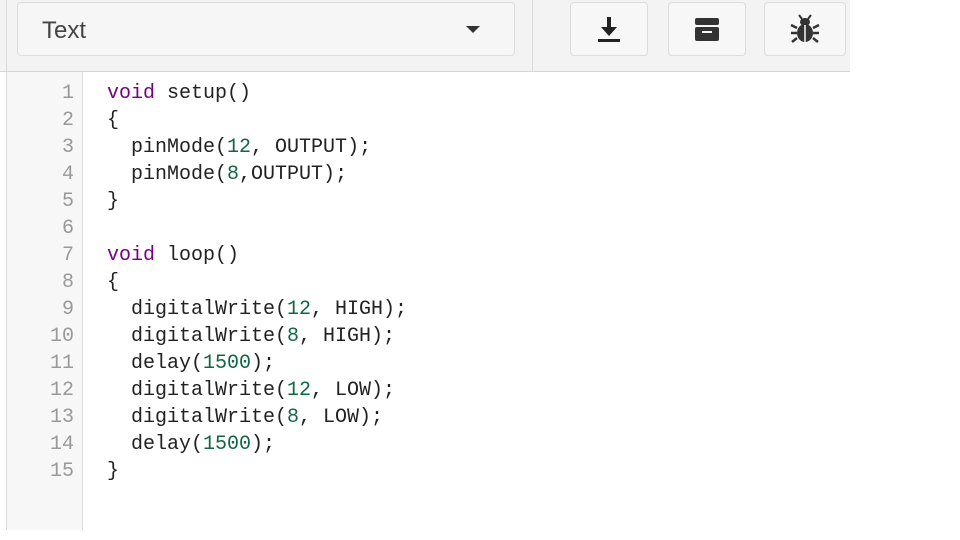 The height and width of the screenshot is (540, 960). I want to click on code-line: digitalWrite(8, LOW);, so click(245, 417).